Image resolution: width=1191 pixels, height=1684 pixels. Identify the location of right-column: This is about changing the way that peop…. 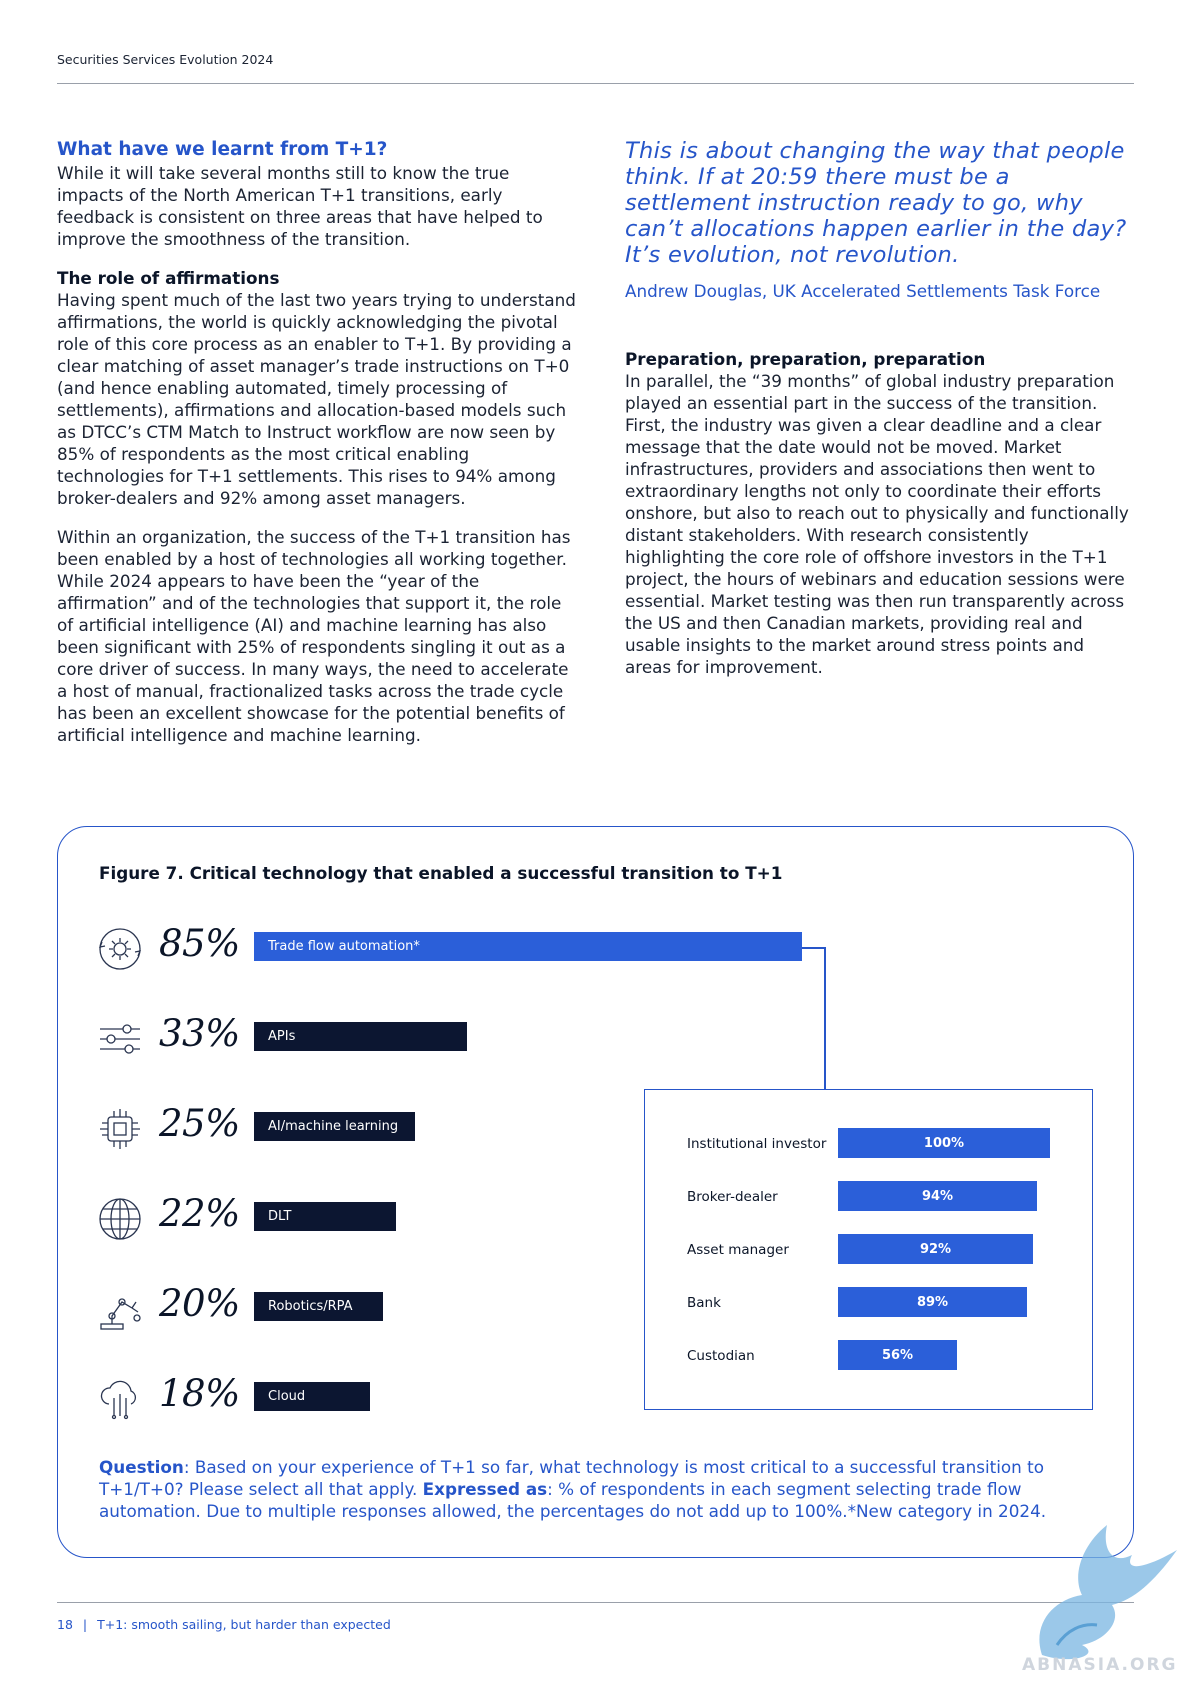
(877, 416).